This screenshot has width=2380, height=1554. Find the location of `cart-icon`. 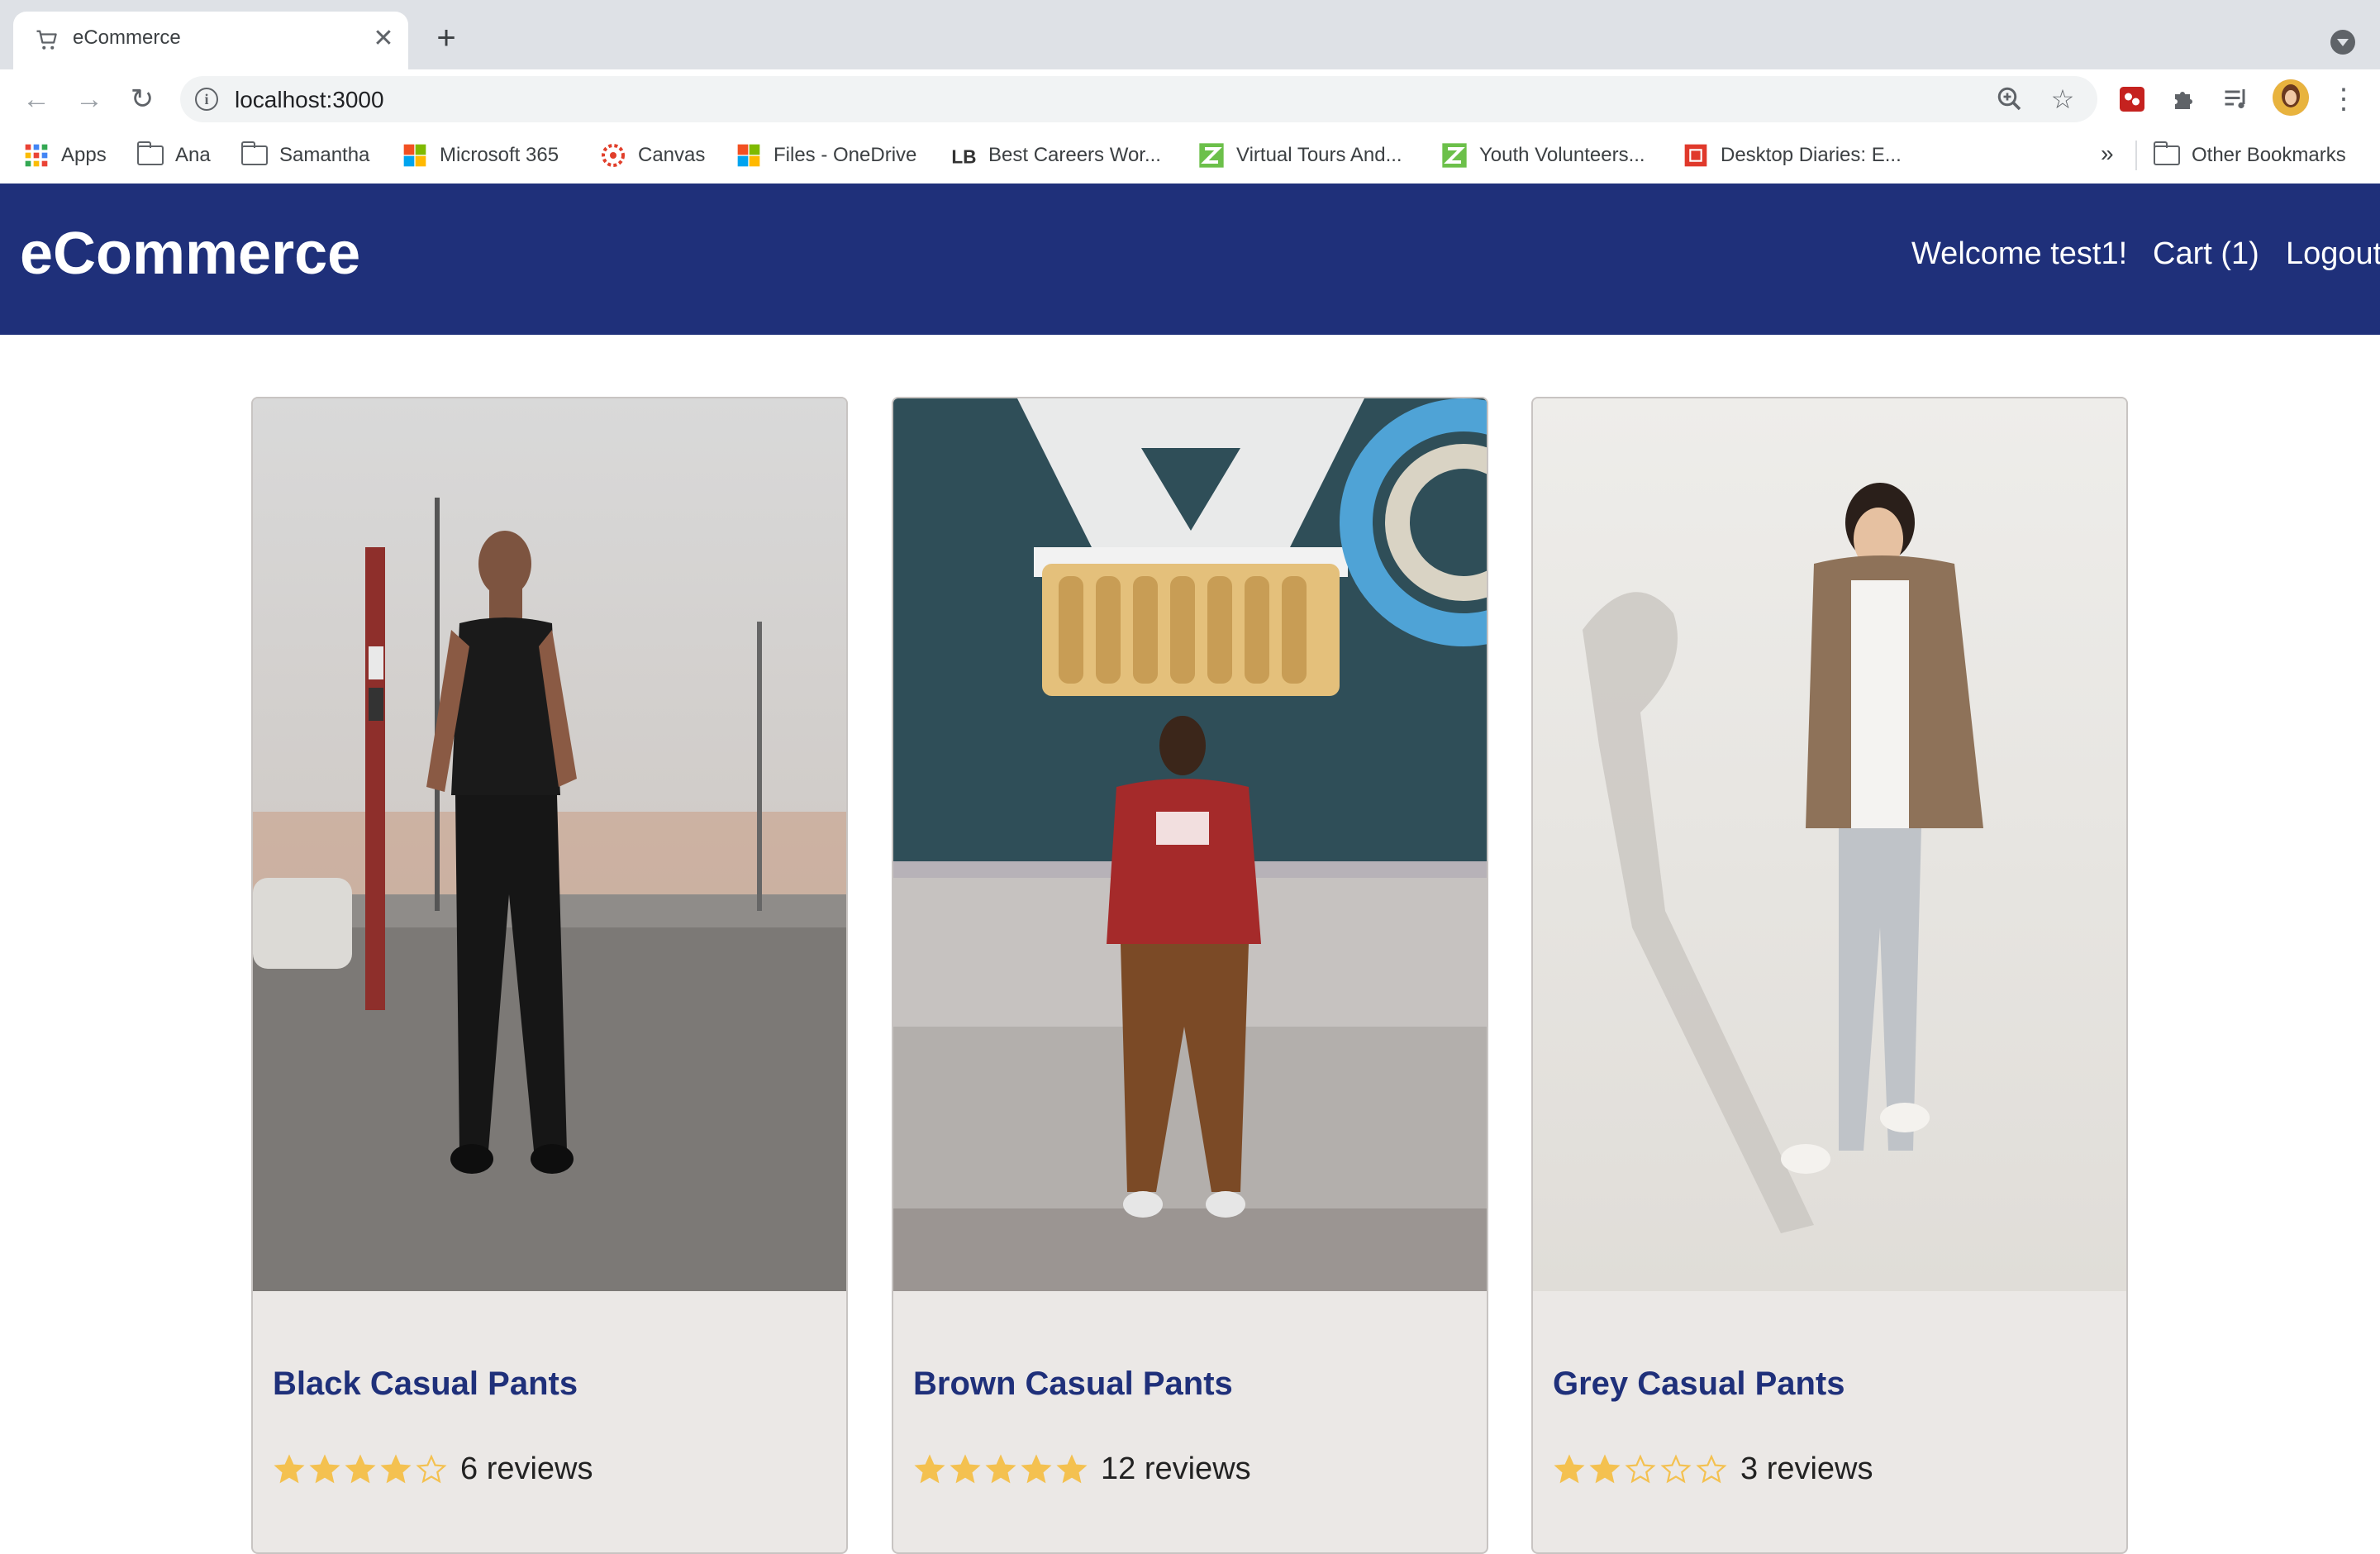

cart-icon is located at coordinates (46, 40).